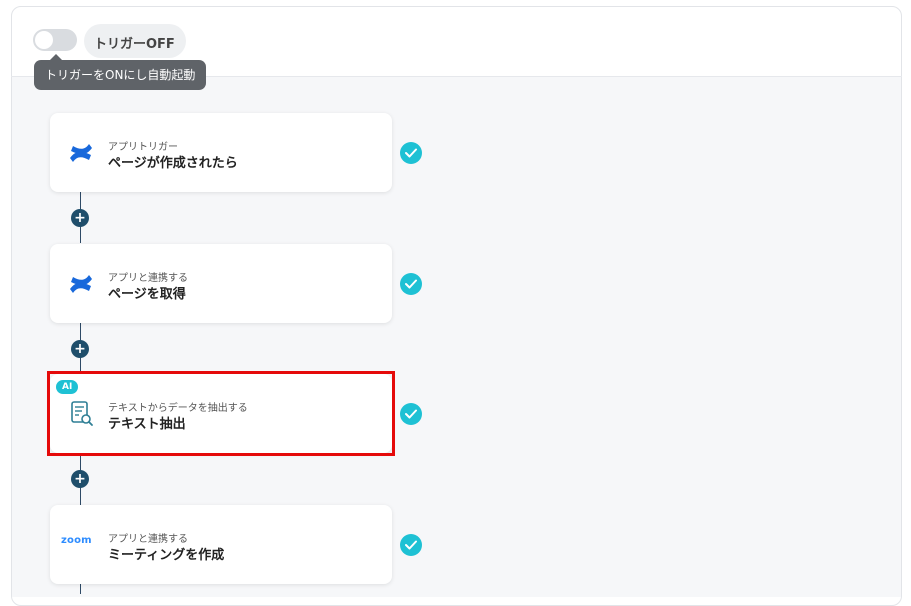 The width and height of the screenshot is (911, 606). I want to click on trigger-toggle, so click(55, 40).